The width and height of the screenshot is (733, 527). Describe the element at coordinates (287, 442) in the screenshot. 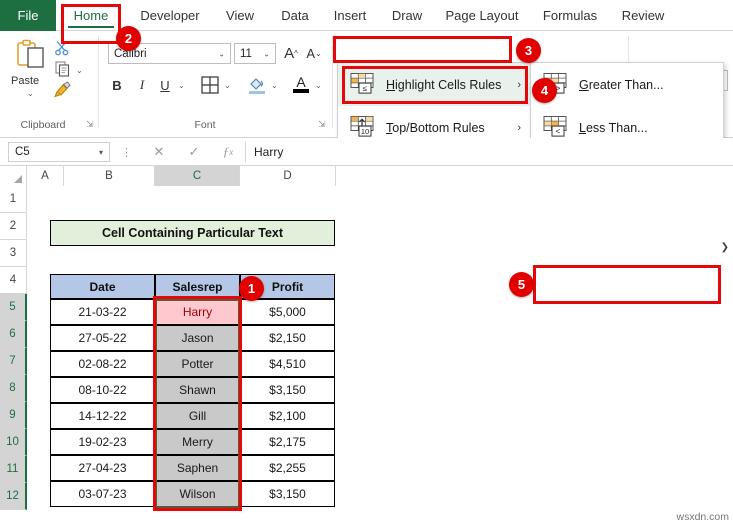

I see `table-cell-profit: $2,175` at that location.